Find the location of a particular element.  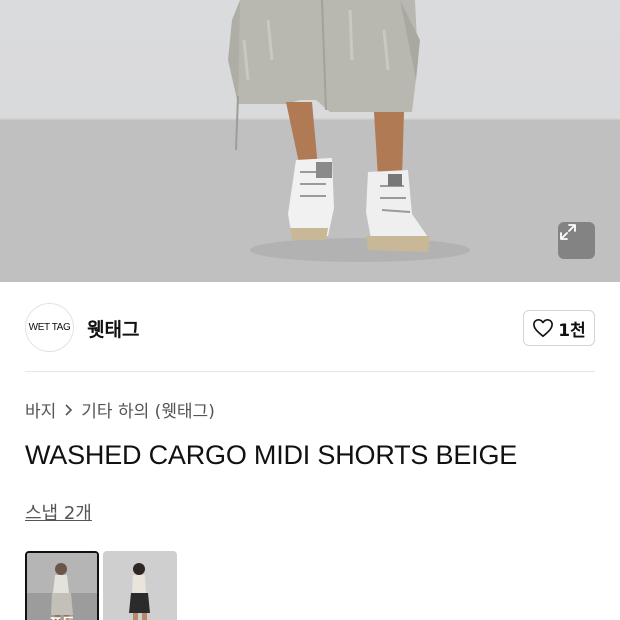

snap-thumbnail is located at coordinates (140, 585).